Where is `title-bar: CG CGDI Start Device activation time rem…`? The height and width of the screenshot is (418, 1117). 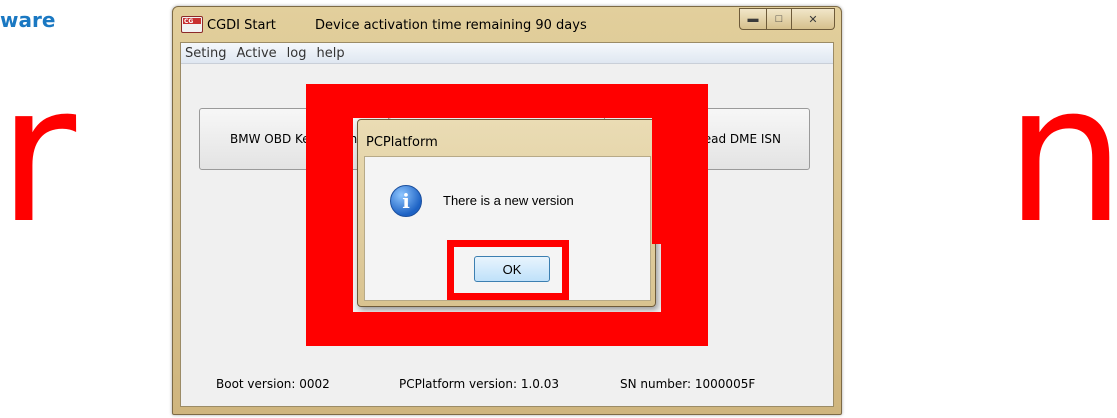
title-bar: CG CGDI Start Device activation time rem… is located at coordinates (507, 24).